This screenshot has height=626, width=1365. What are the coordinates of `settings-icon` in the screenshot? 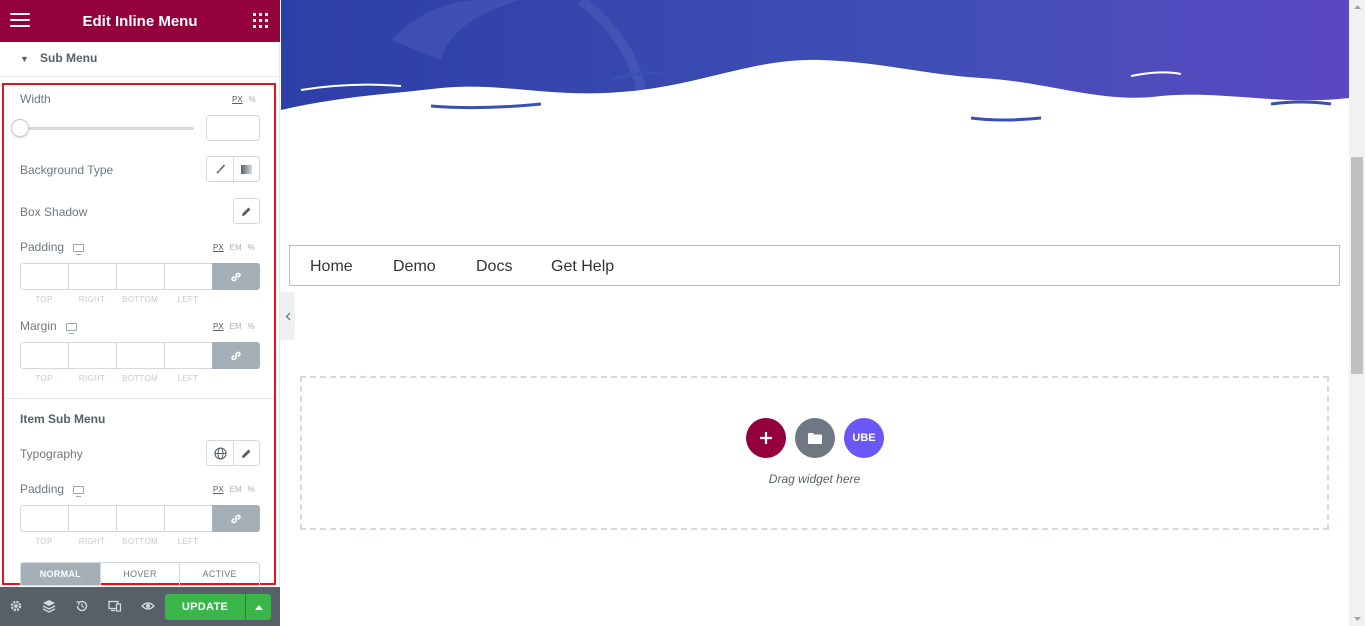 It's located at (16, 606).